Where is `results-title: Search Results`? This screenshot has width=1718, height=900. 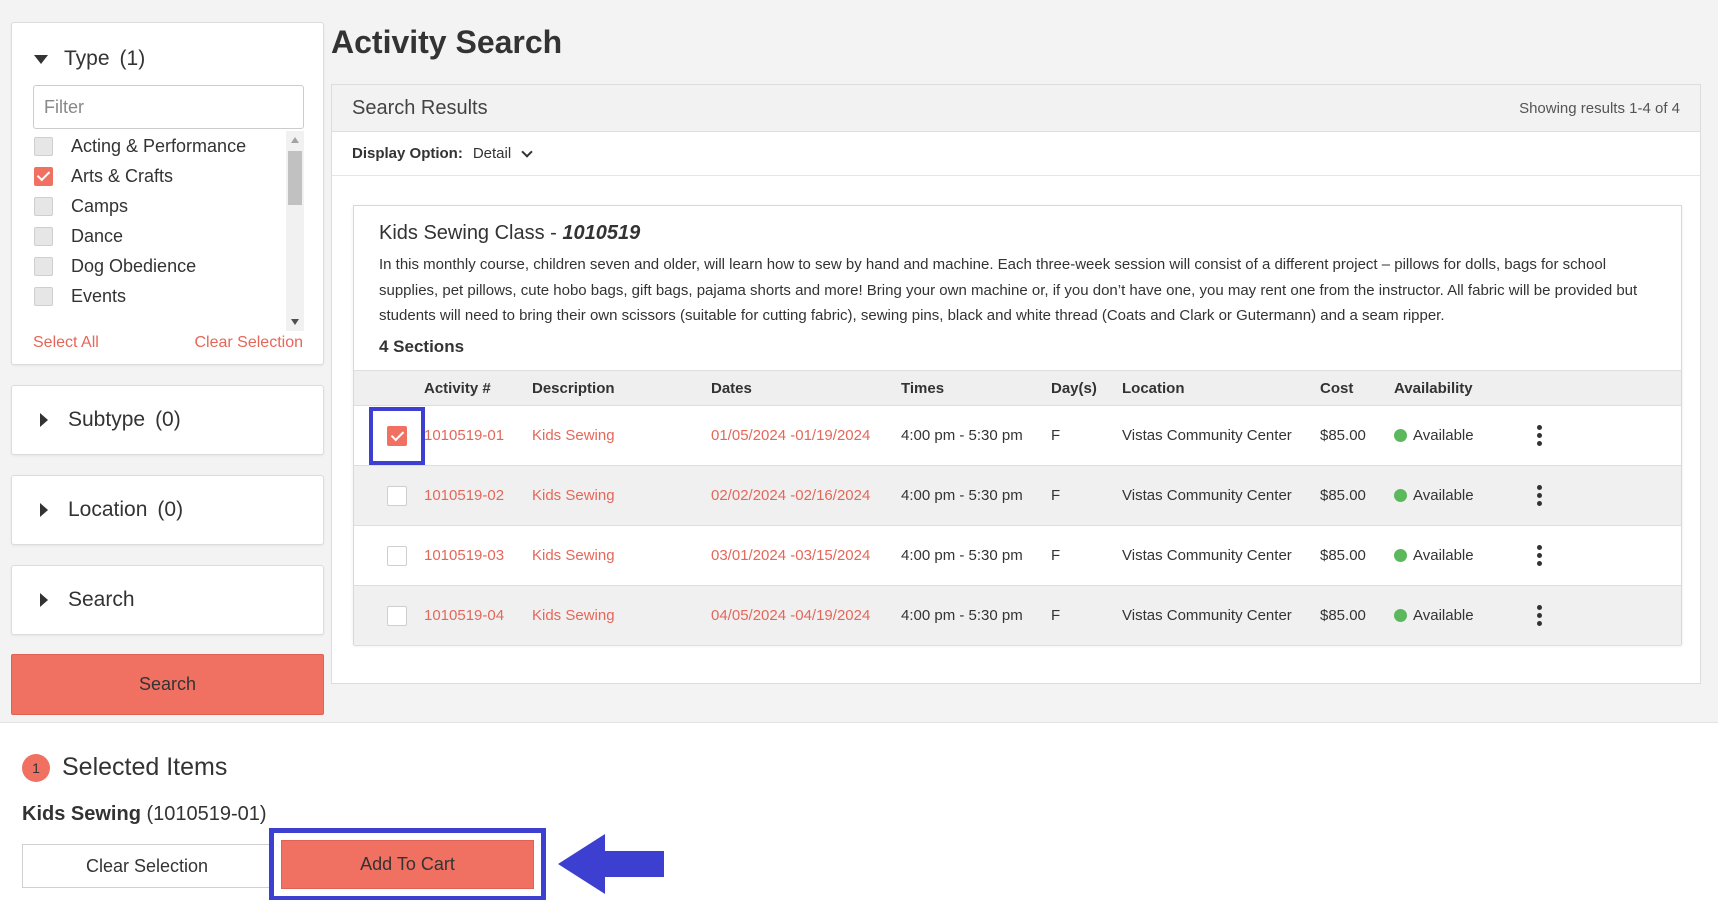
results-title: Search Results is located at coordinates (420, 107).